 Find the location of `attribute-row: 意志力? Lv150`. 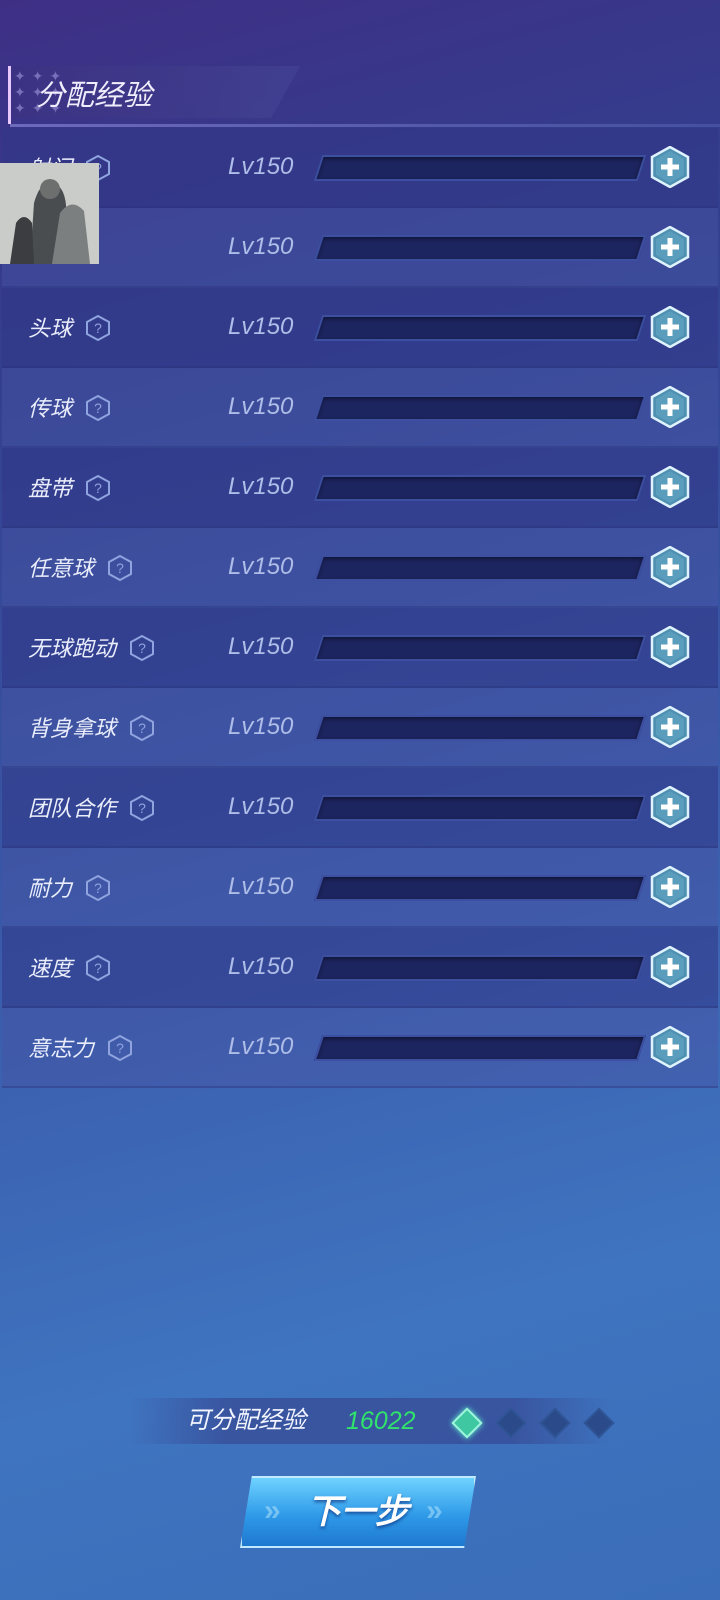

attribute-row: 意志力? Lv150 is located at coordinates (360, 1048).